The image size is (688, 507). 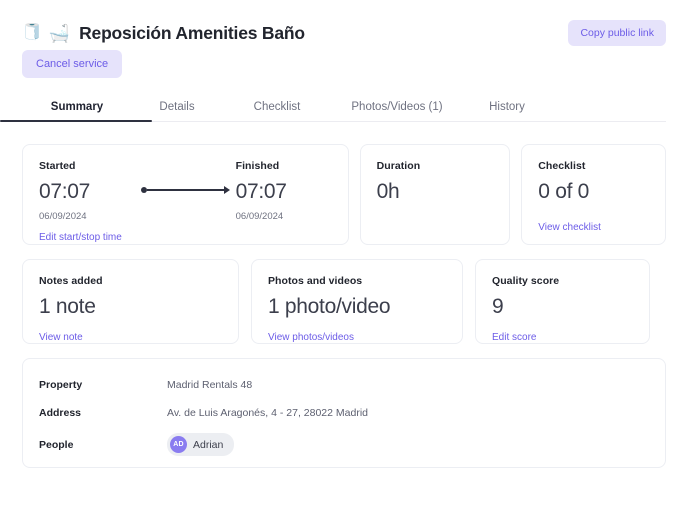 What do you see at coordinates (210, 384) in the screenshot?
I see `property-value: Madrid Rentals 48` at bounding box center [210, 384].